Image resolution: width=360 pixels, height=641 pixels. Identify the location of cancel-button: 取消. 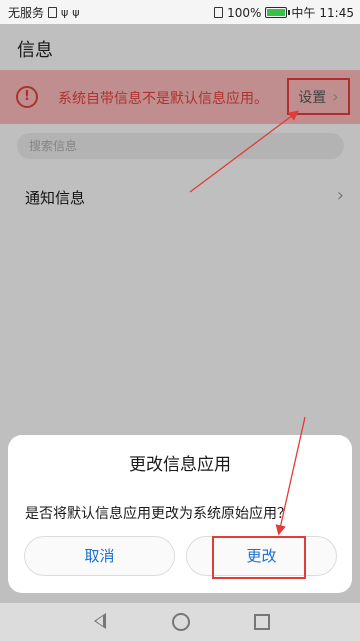
(99, 556).